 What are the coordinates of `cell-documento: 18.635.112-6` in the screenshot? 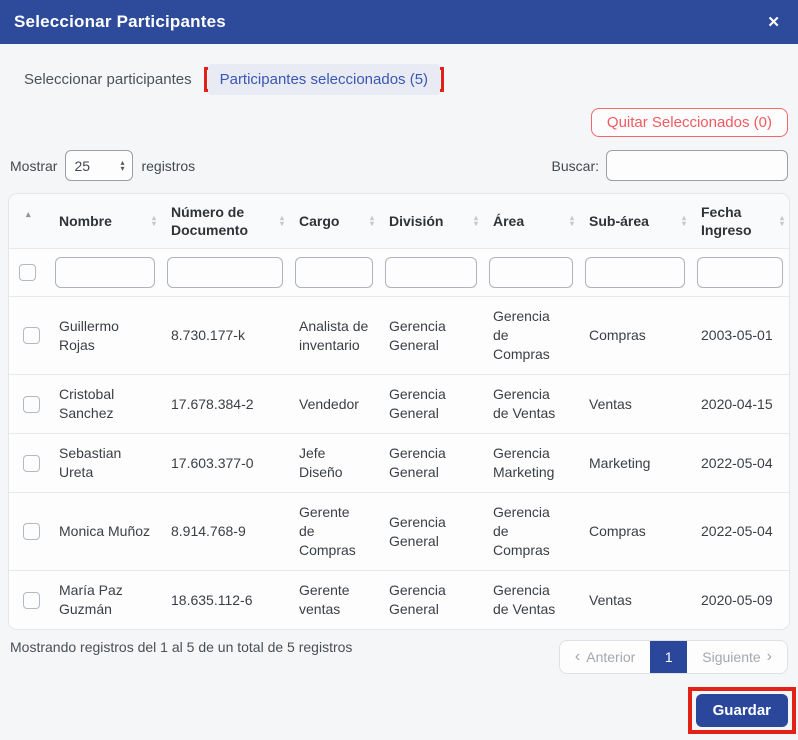 It's located at (225, 599).